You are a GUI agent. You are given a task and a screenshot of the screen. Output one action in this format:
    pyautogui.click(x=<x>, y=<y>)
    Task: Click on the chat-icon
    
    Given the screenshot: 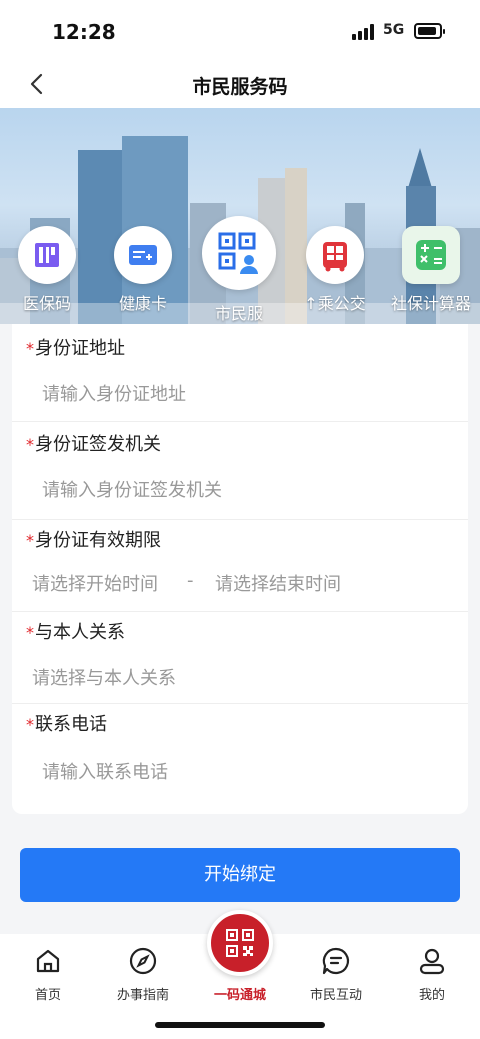 What is the action you would take?
    pyautogui.click(x=336, y=961)
    